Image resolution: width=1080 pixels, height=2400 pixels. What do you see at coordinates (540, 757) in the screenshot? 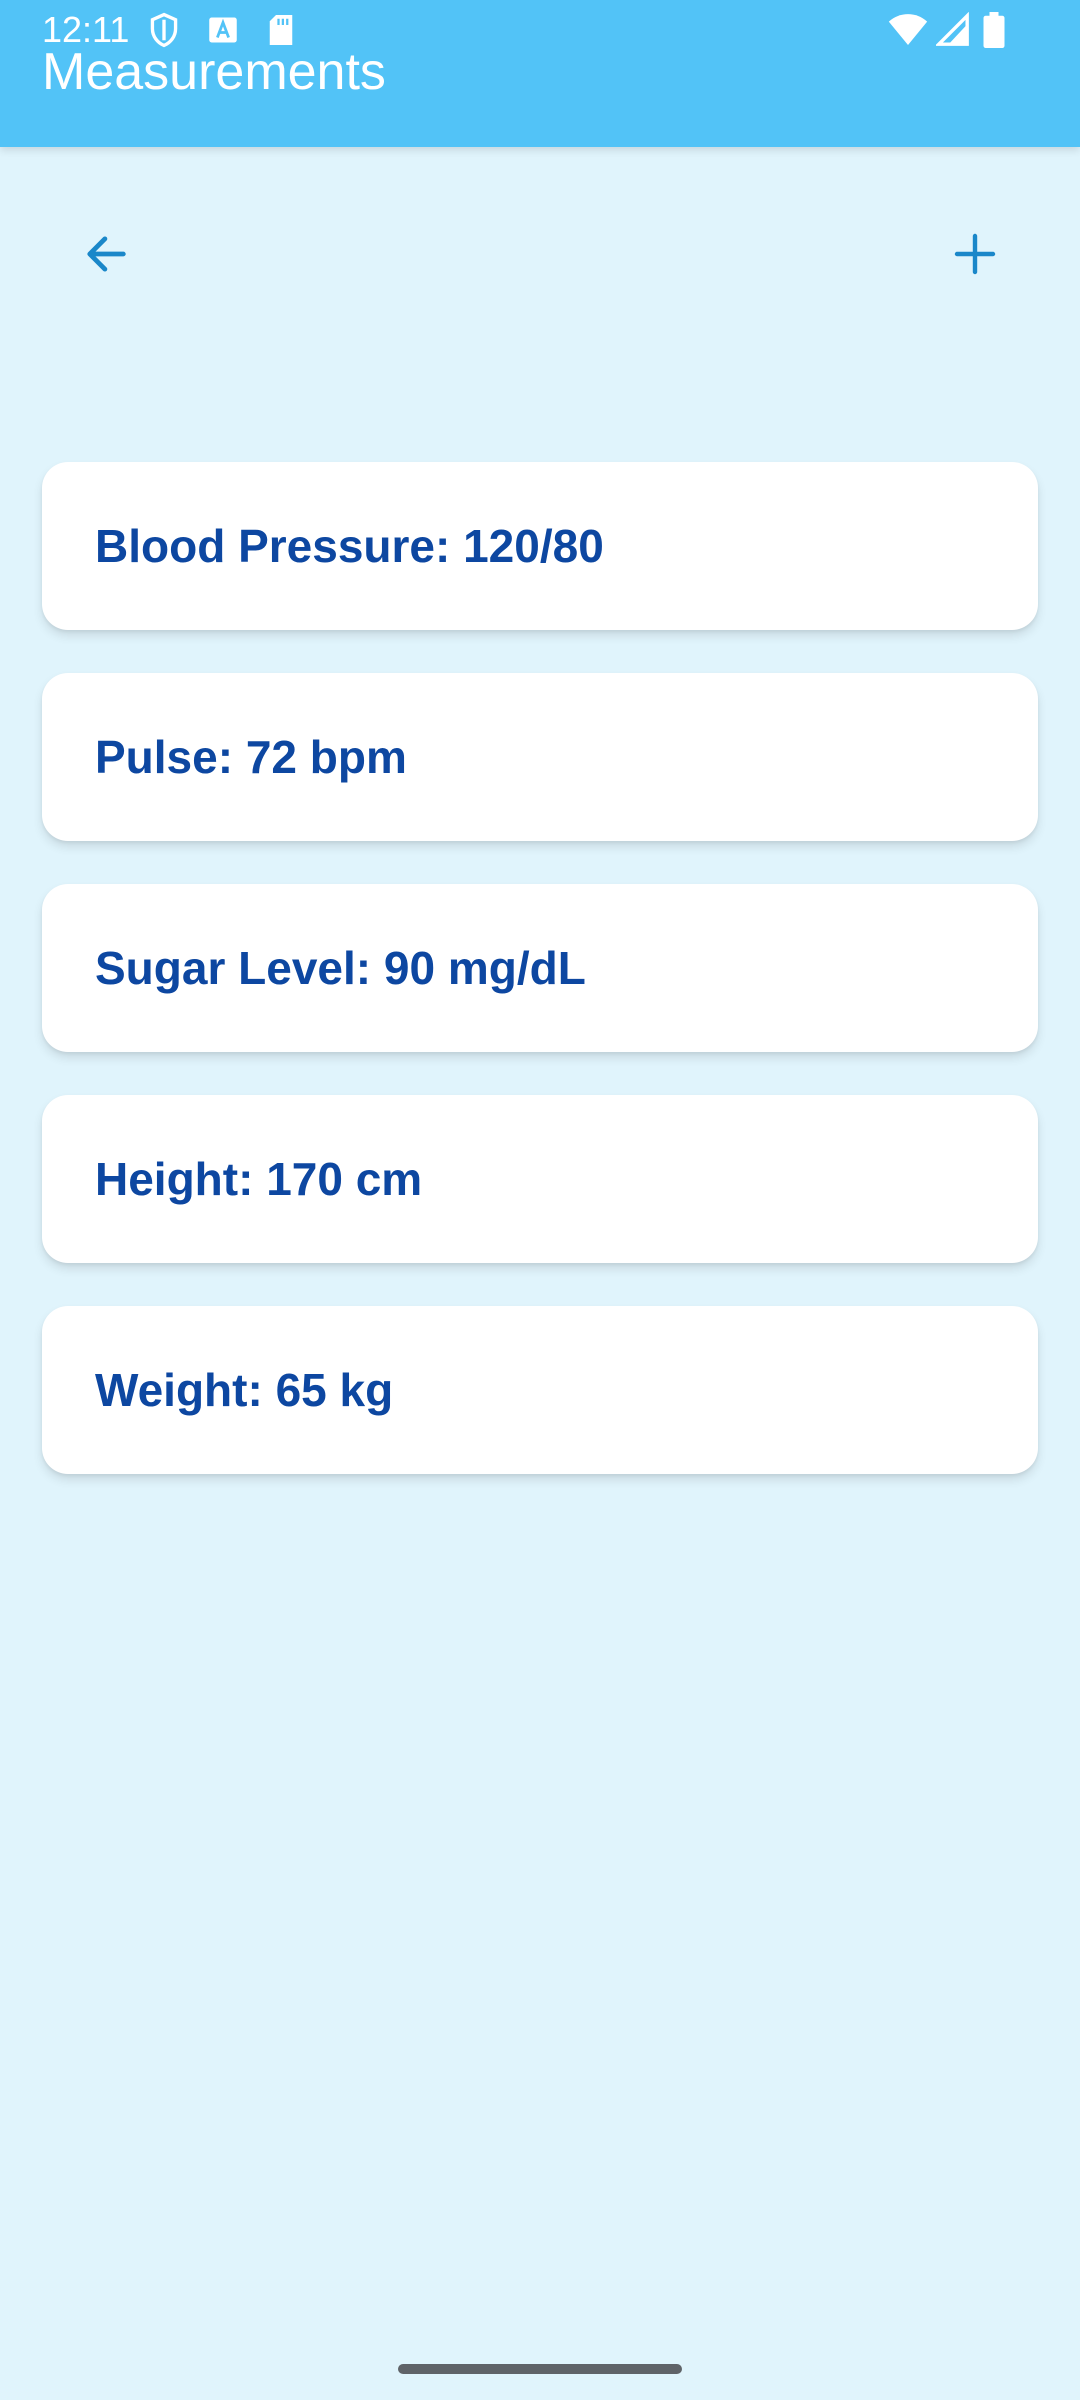
I see `measurement-card-pulse: Pulse: 72 bpm` at bounding box center [540, 757].